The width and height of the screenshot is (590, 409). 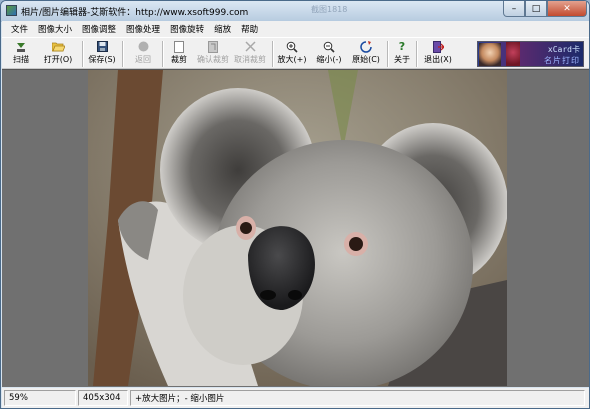 What do you see at coordinates (21, 59) in the screenshot?
I see `scan-label: 扫描` at bounding box center [21, 59].